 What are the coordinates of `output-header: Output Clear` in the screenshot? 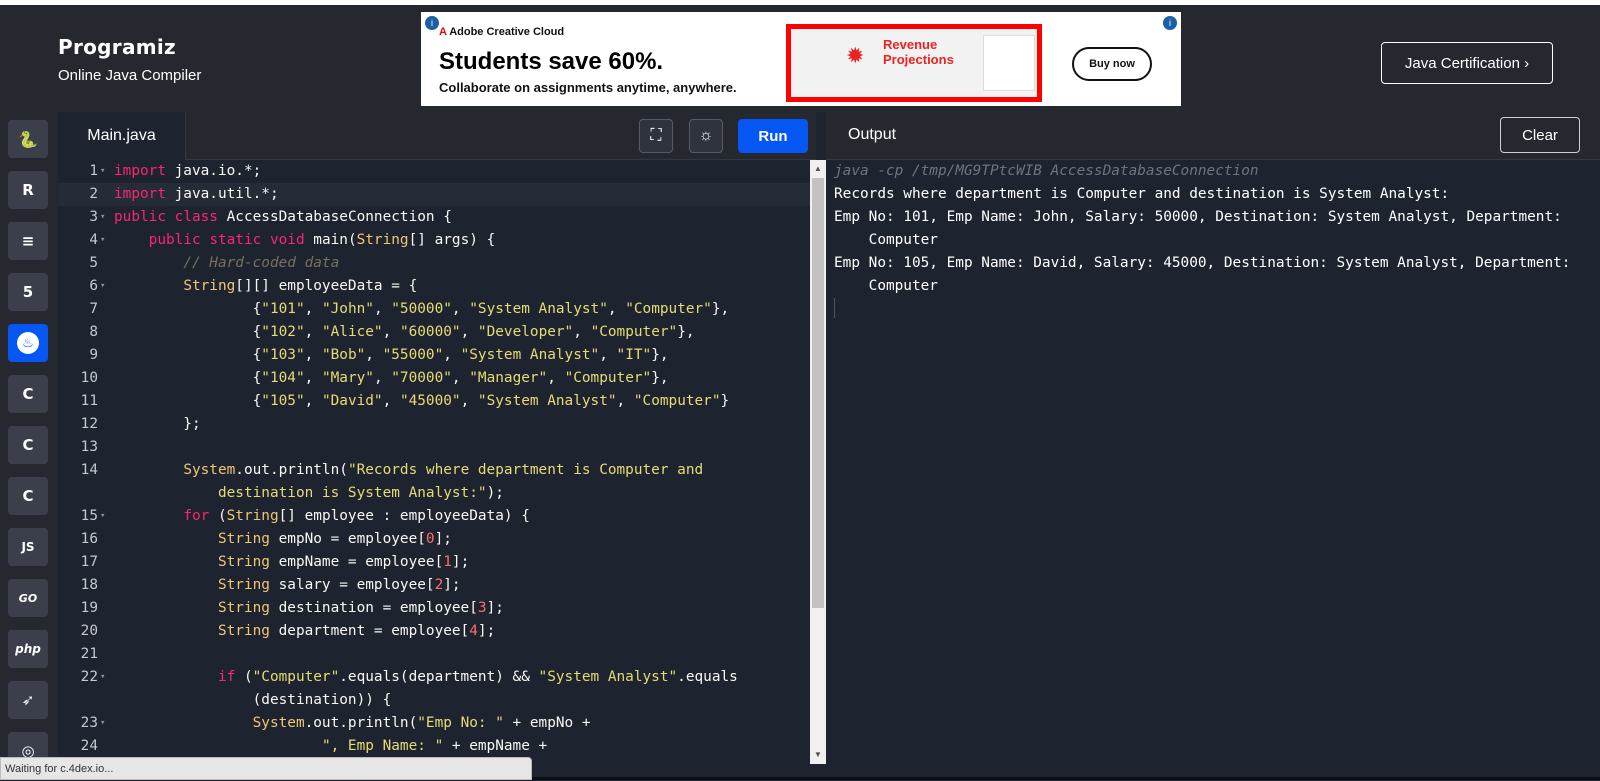 It's located at (1213, 136).